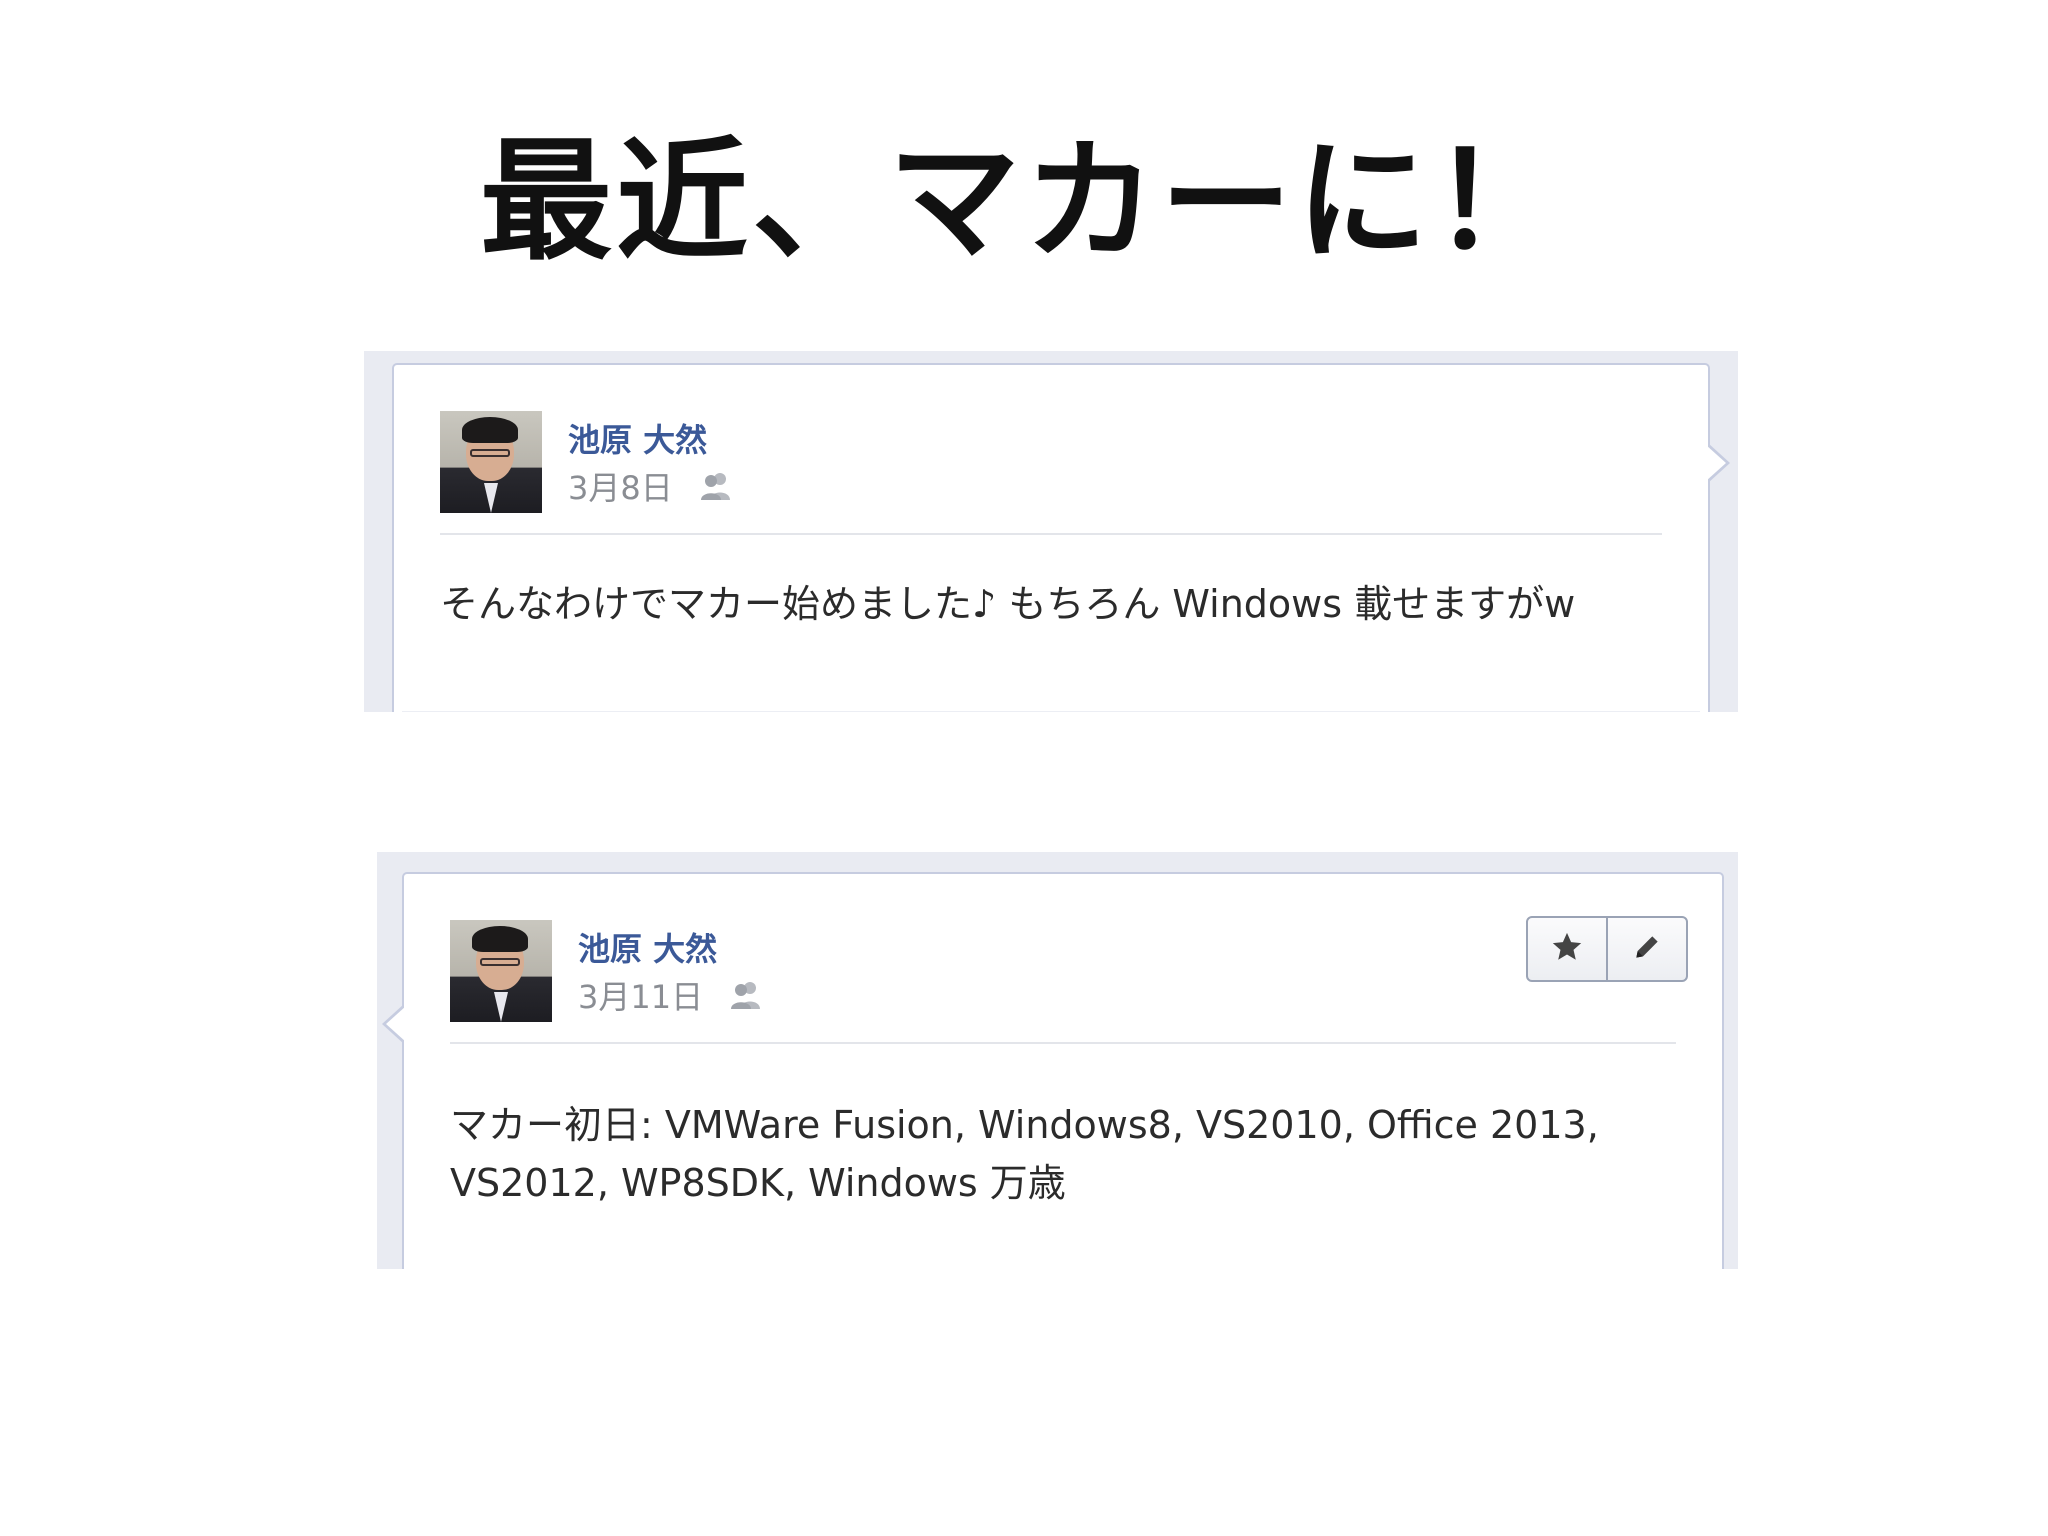 The height and width of the screenshot is (1536, 2048). Describe the element at coordinates (640, 995) in the screenshot. I see `post-date: 3月11日` at that location.